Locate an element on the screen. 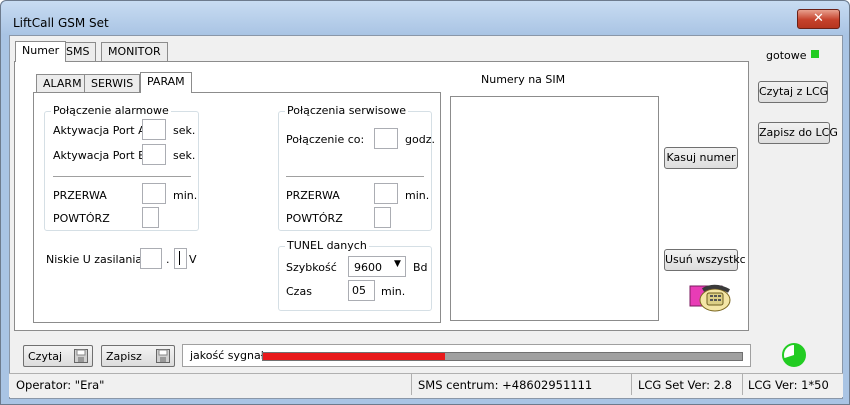  alarm-divider is located at coordinates (122, 176).